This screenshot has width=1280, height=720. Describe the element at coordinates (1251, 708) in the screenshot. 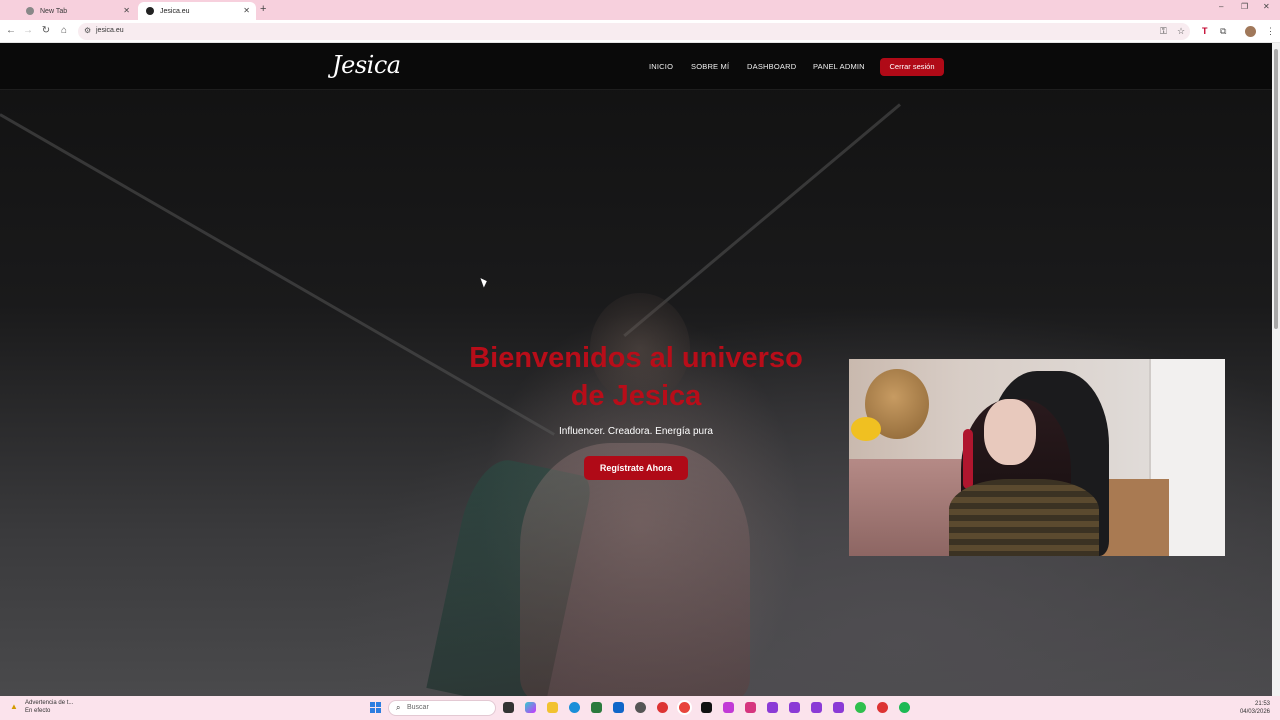

I see `system-clock: 21:53 04/03/2026` at that location.